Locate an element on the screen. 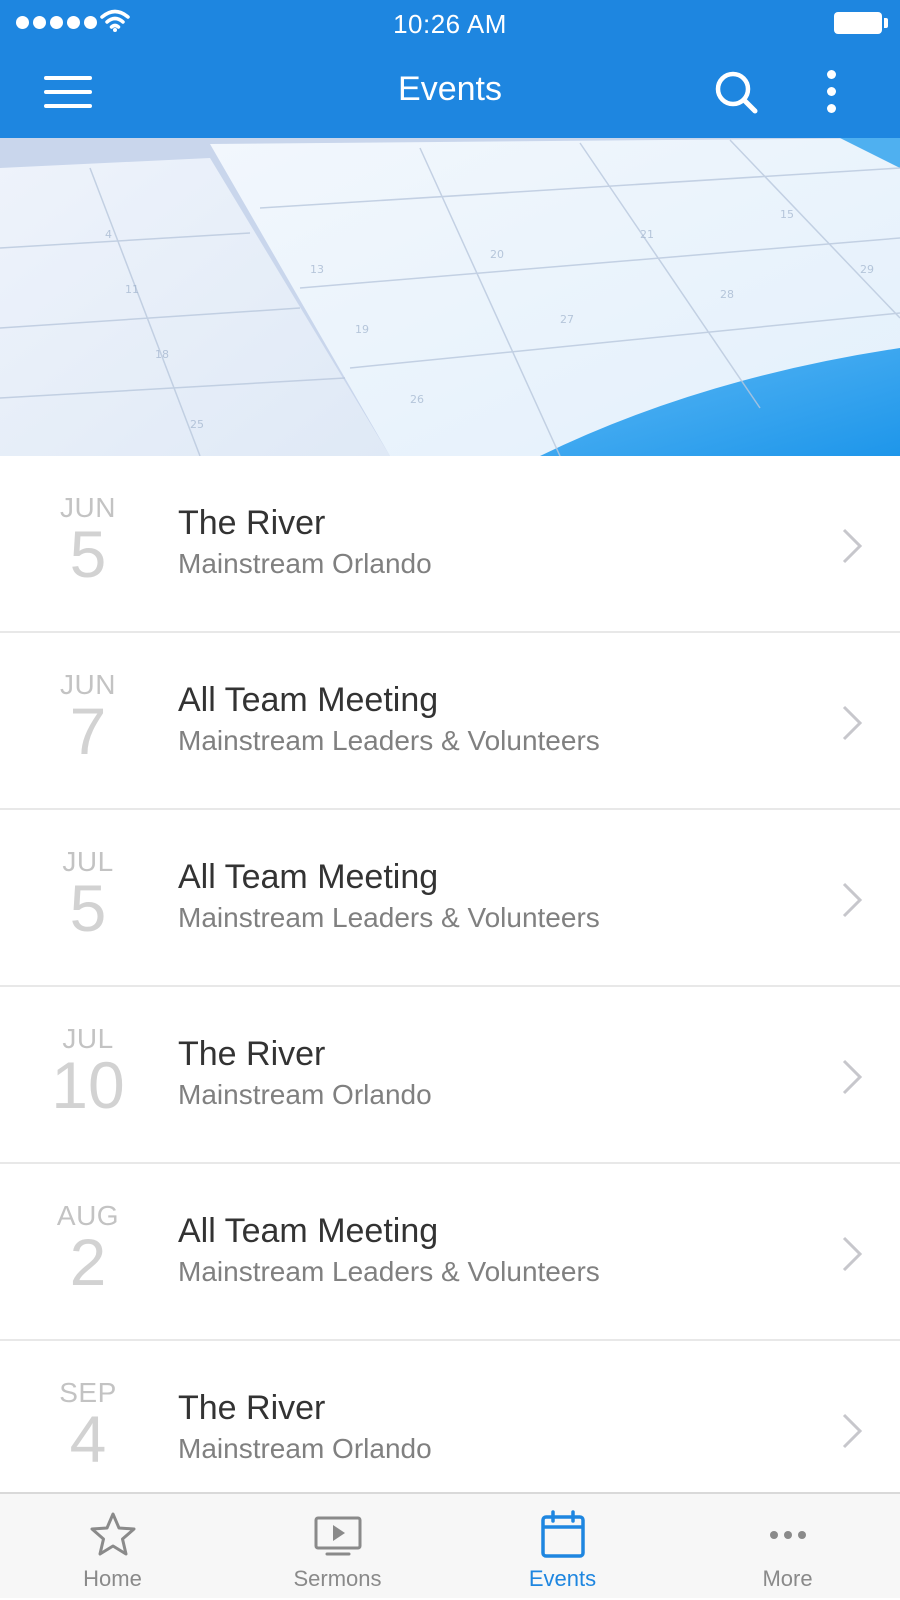 Image resolution: width=900 pixels, height=1600 pixels. search-icon is located at coordinates (736, 92).